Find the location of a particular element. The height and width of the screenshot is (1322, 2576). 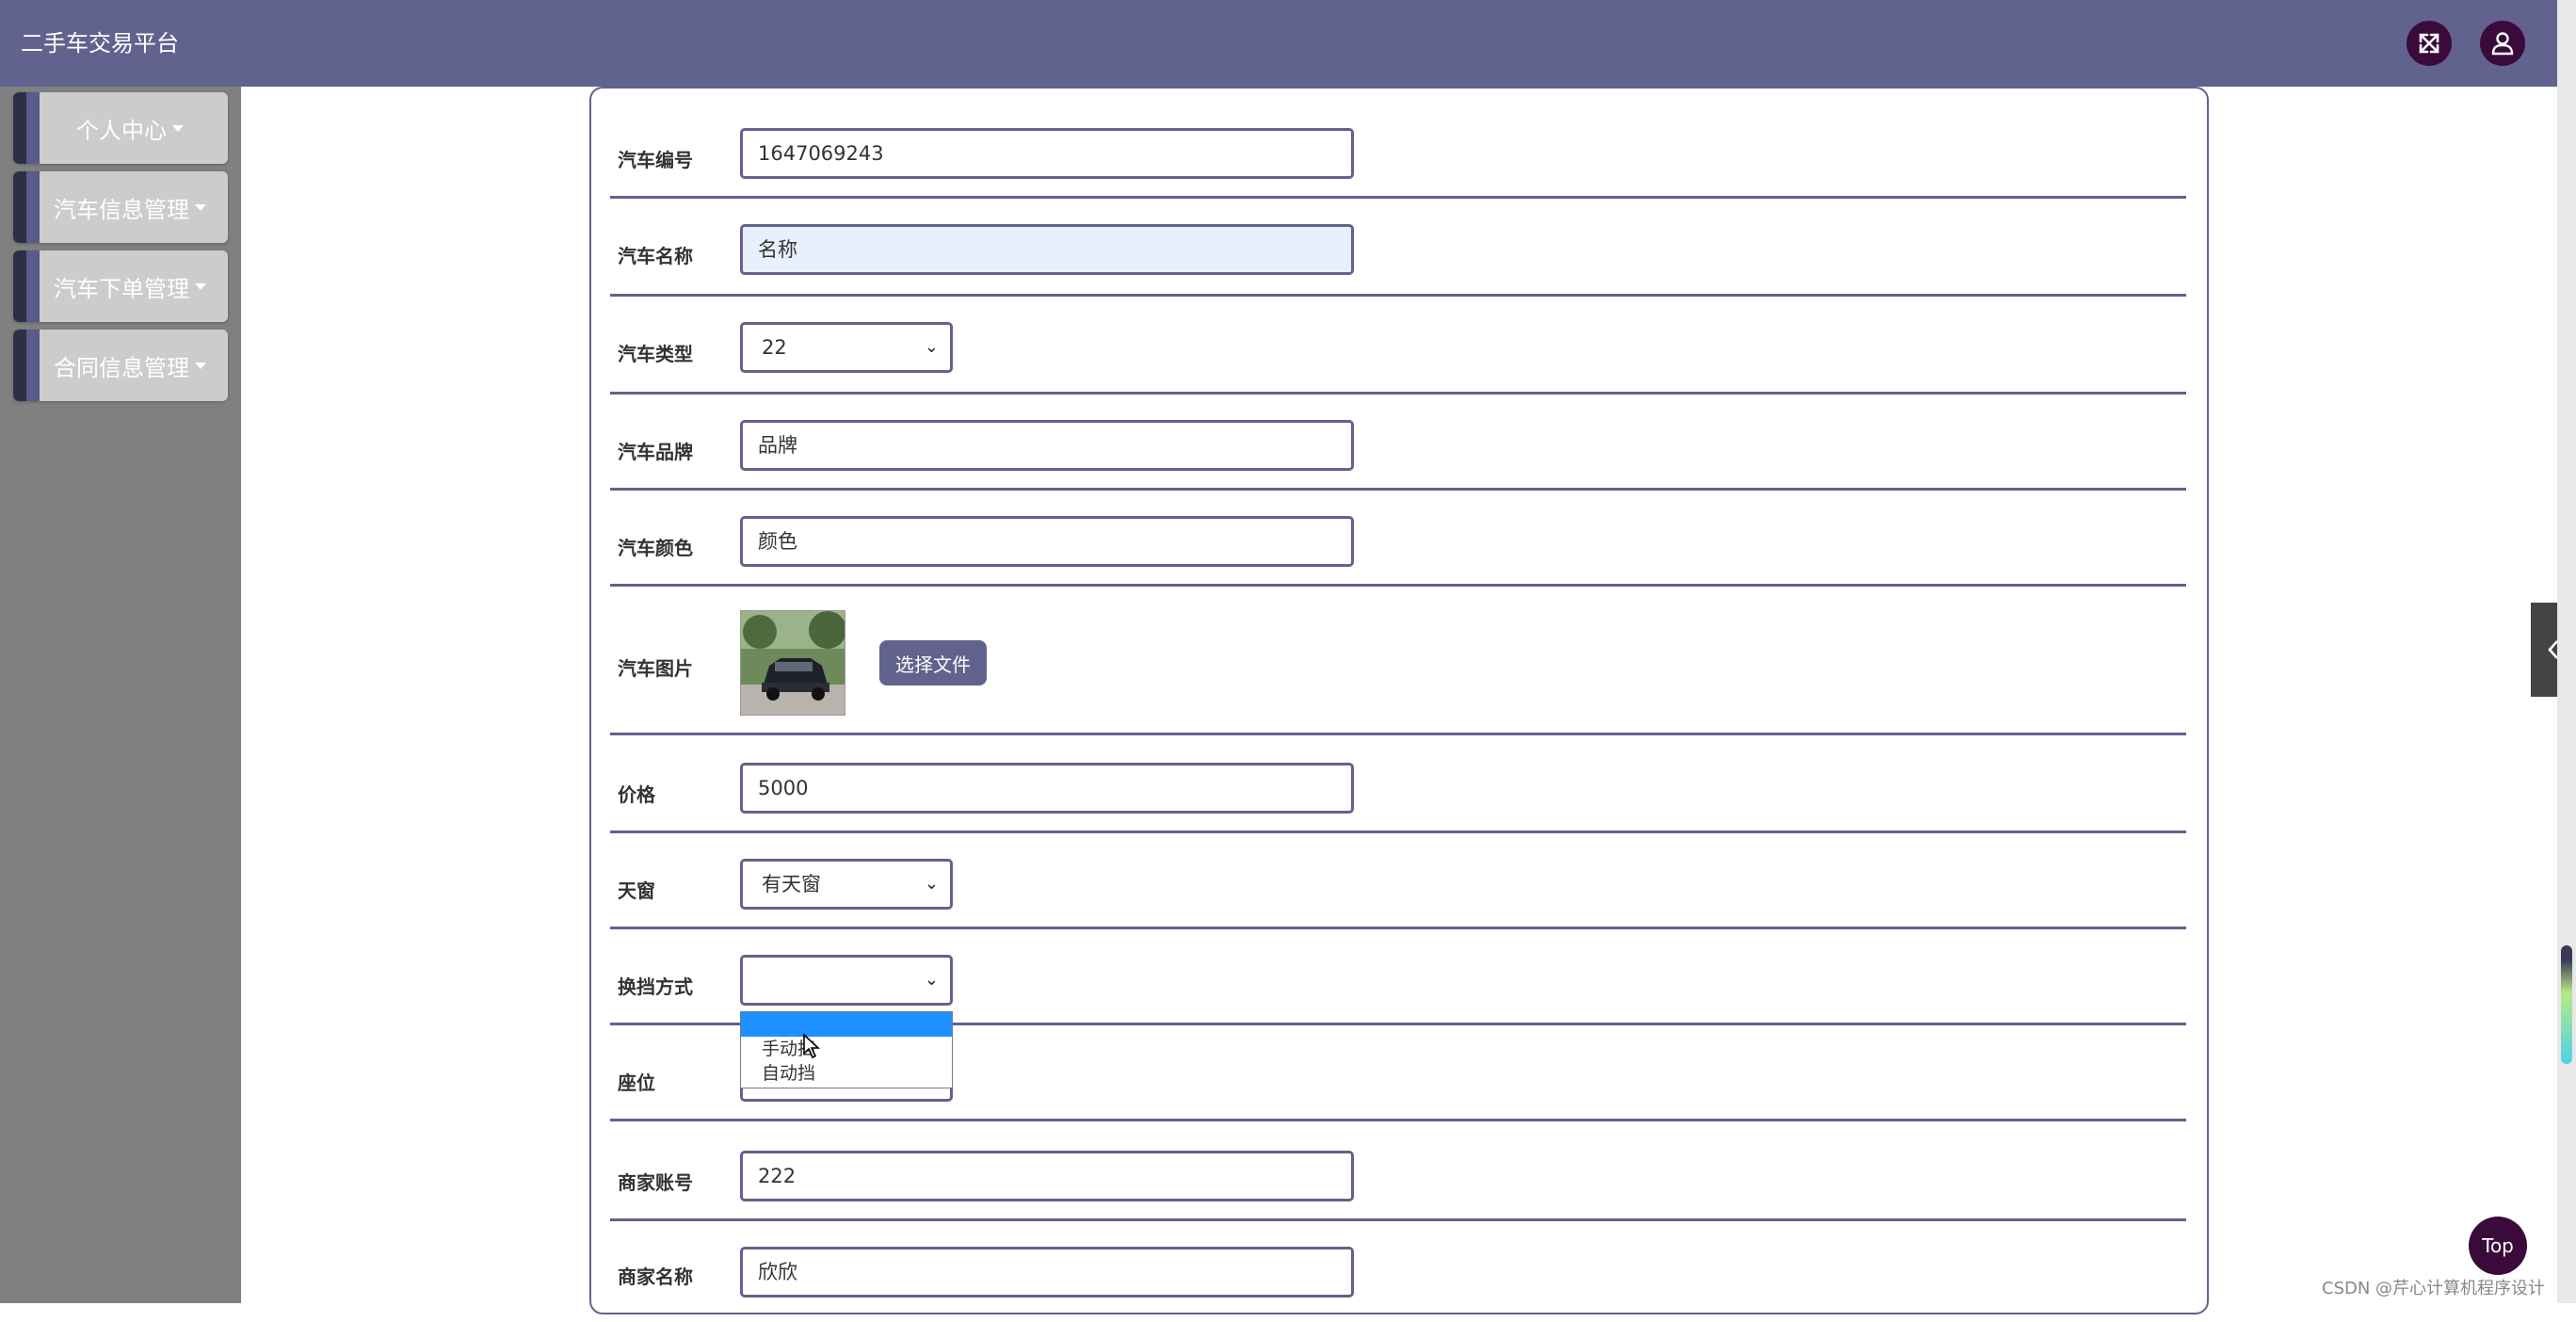

sunroof-select: 有天窗 ⌄ is located at coordinates (846, 884).